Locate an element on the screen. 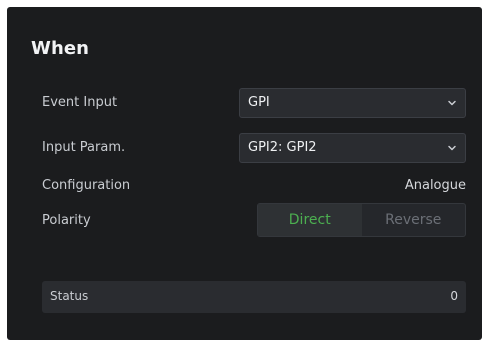 The image size is (490, 347). polarity-toggle: Direct Reverse is located at coordinates (361, 220).